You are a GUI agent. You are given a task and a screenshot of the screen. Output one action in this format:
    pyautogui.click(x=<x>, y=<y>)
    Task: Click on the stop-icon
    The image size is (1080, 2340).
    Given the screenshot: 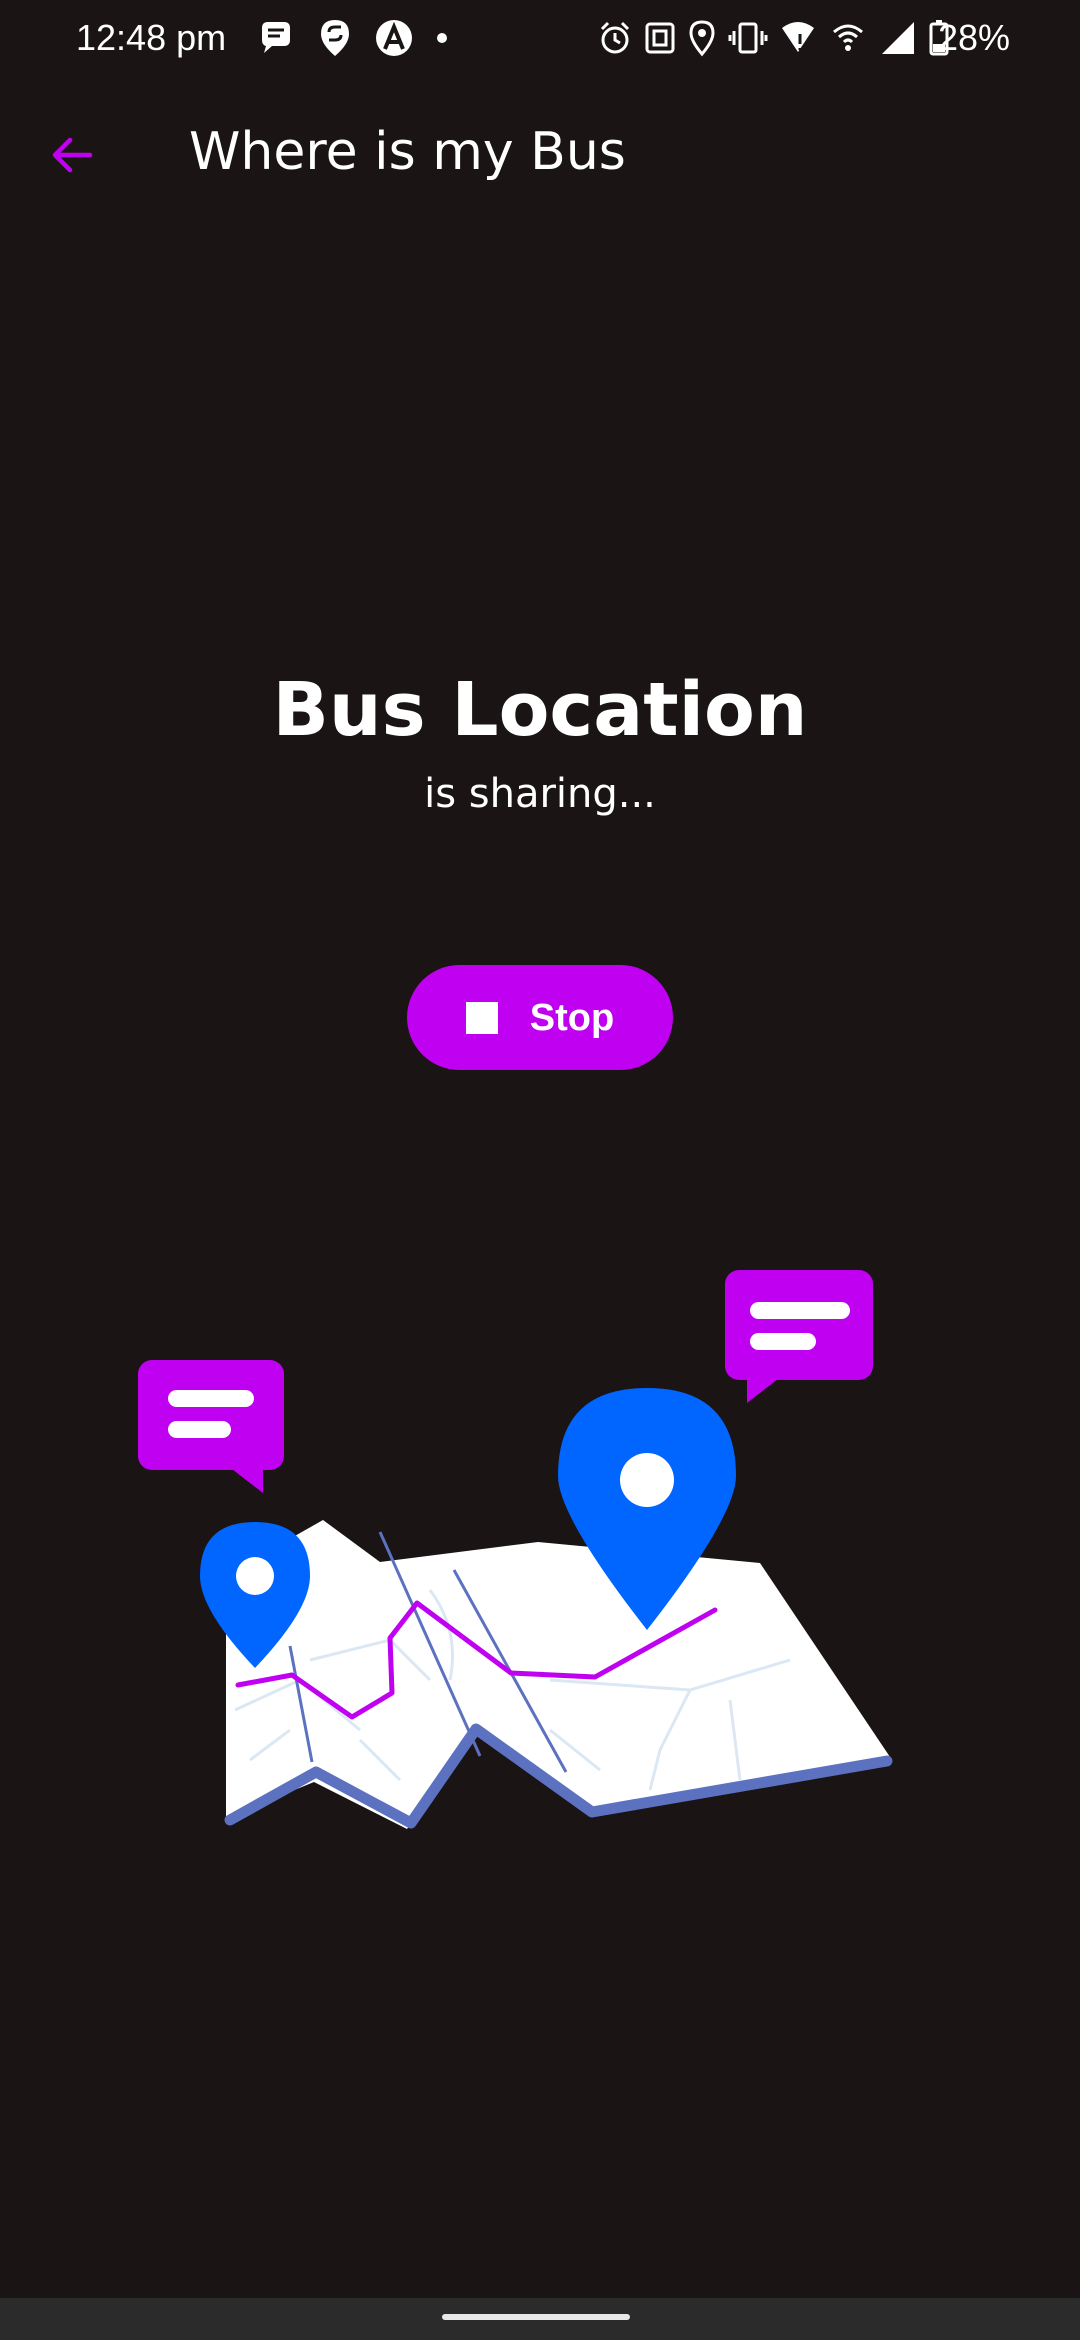 What is the action you would take?
    pyautogui.click(x=481, y=1017)
    